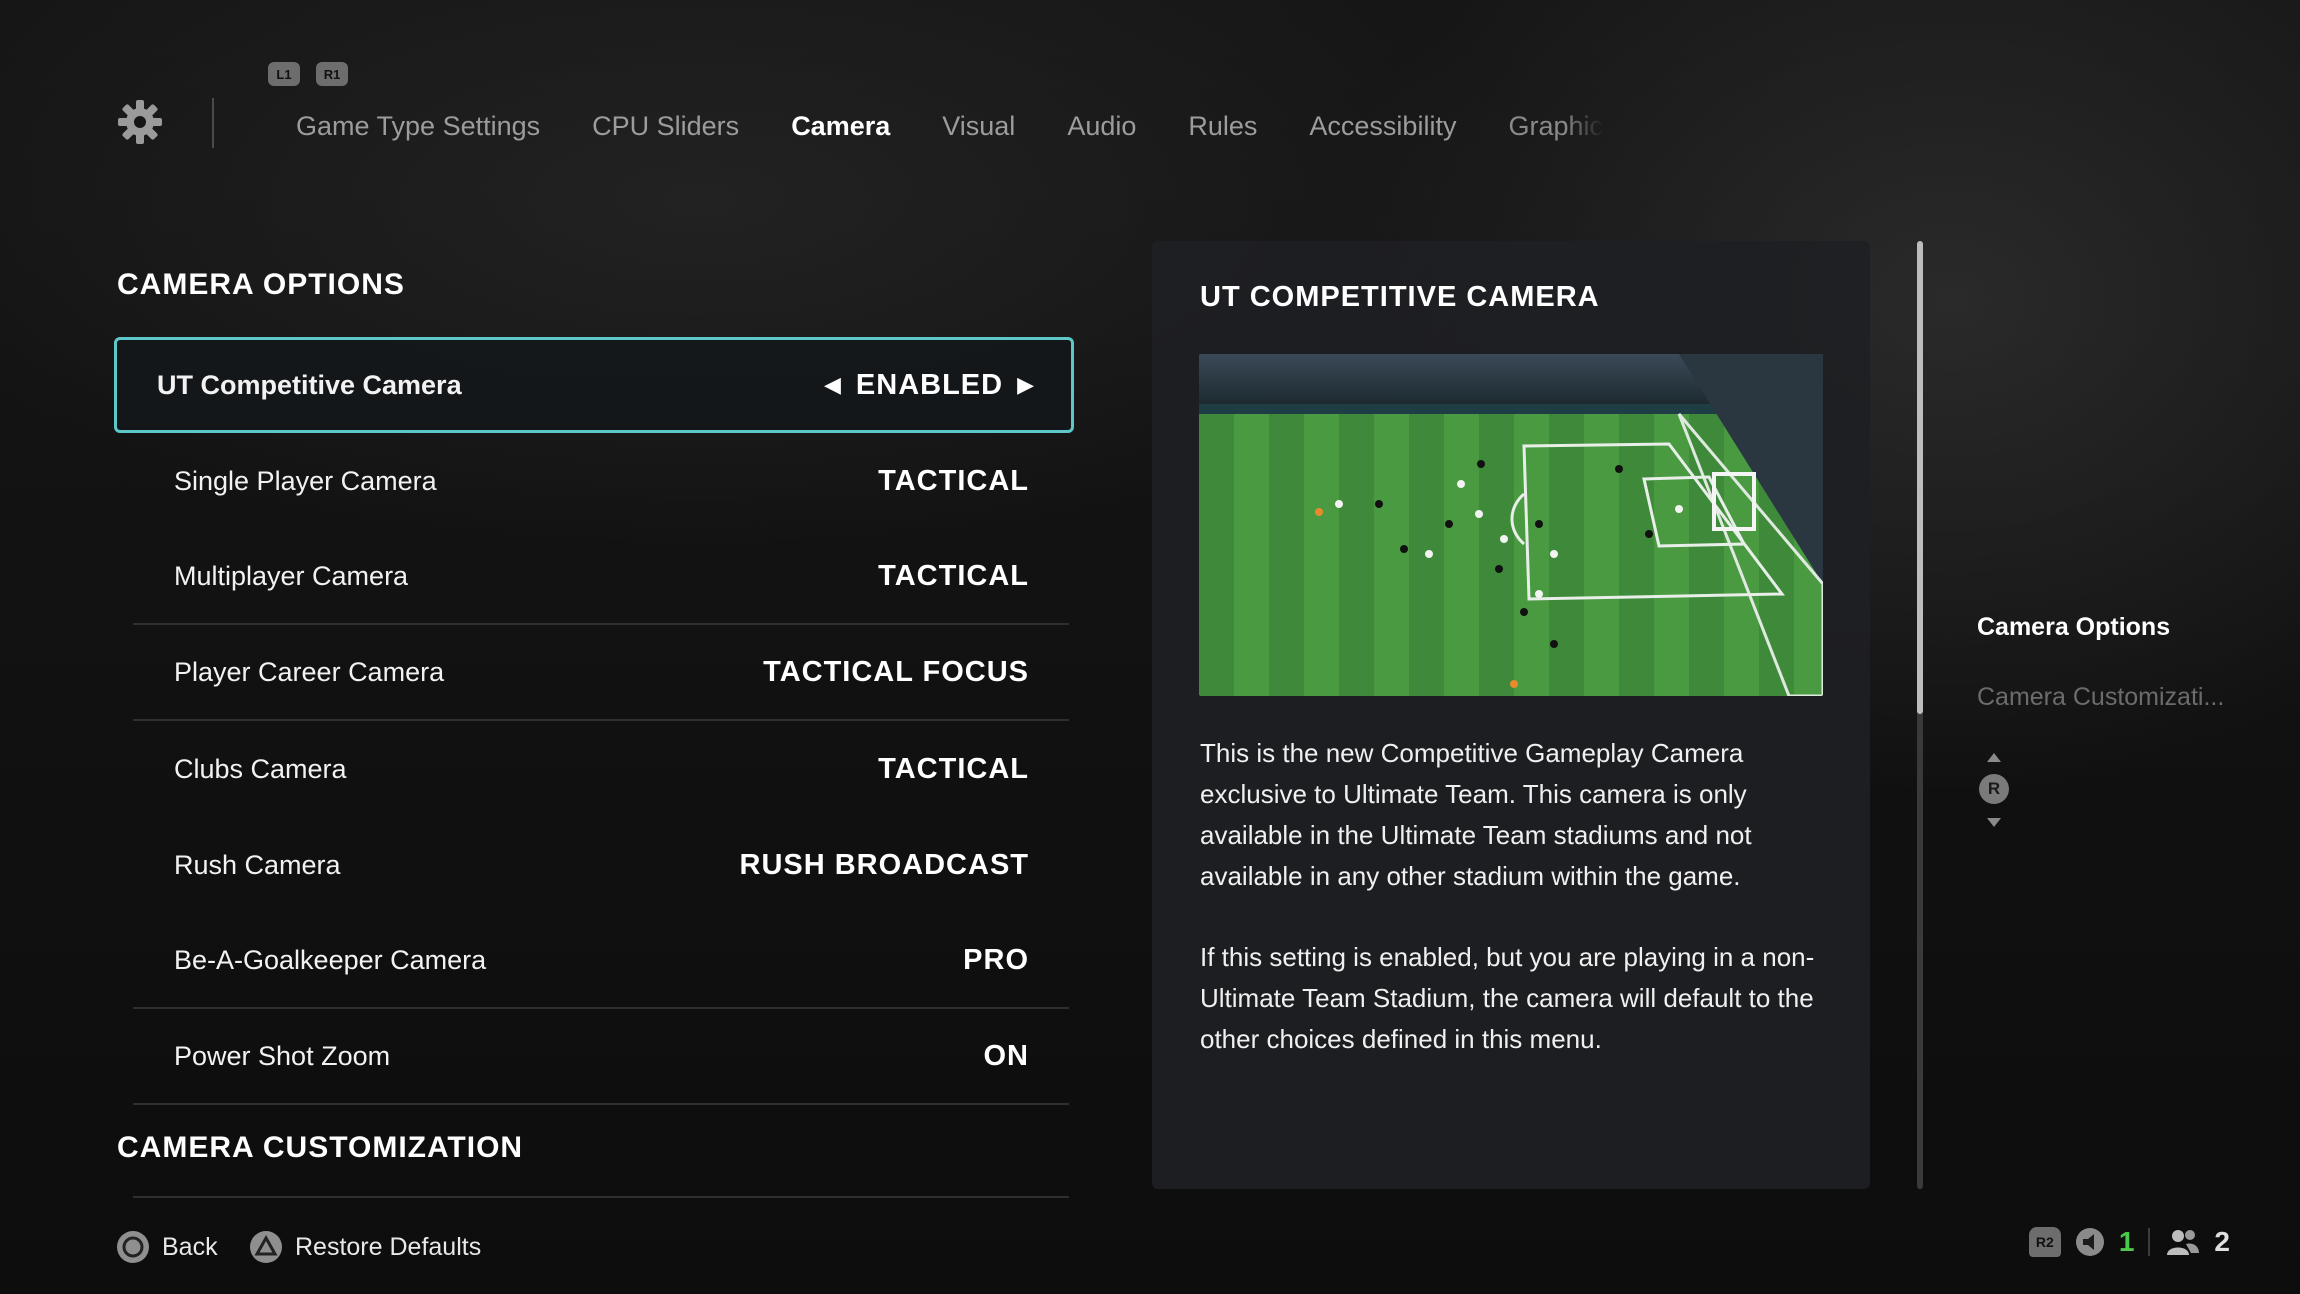 This screenshot has width=2300, height=1294. What do you see at coordinates (261, 284) in the screenshot?
I see `camera-options-heading: CAMERA OPTIONS` at bounding box center [261, 284].